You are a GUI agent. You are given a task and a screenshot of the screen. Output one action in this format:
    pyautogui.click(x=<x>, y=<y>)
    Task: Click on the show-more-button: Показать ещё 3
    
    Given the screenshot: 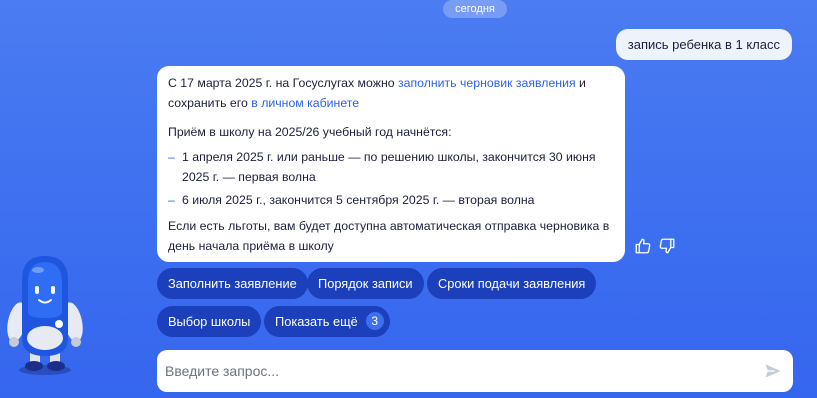 What is the action you would take?
    pyautogui.click(x=327, y=321)
    